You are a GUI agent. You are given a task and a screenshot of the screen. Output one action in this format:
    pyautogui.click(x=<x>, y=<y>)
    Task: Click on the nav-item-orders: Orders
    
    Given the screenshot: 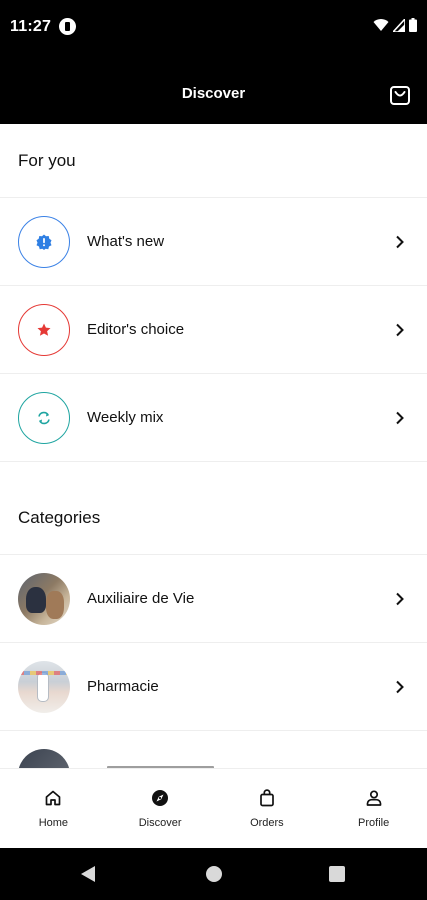 What is the action you would take?
    pyautogui.click(x=267, y=808)
    